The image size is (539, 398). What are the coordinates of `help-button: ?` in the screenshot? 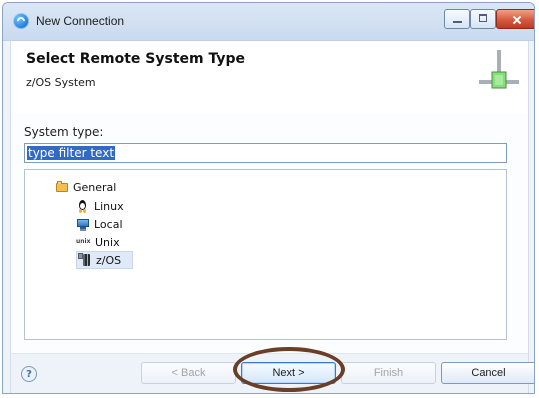 It's located at (29, 374).